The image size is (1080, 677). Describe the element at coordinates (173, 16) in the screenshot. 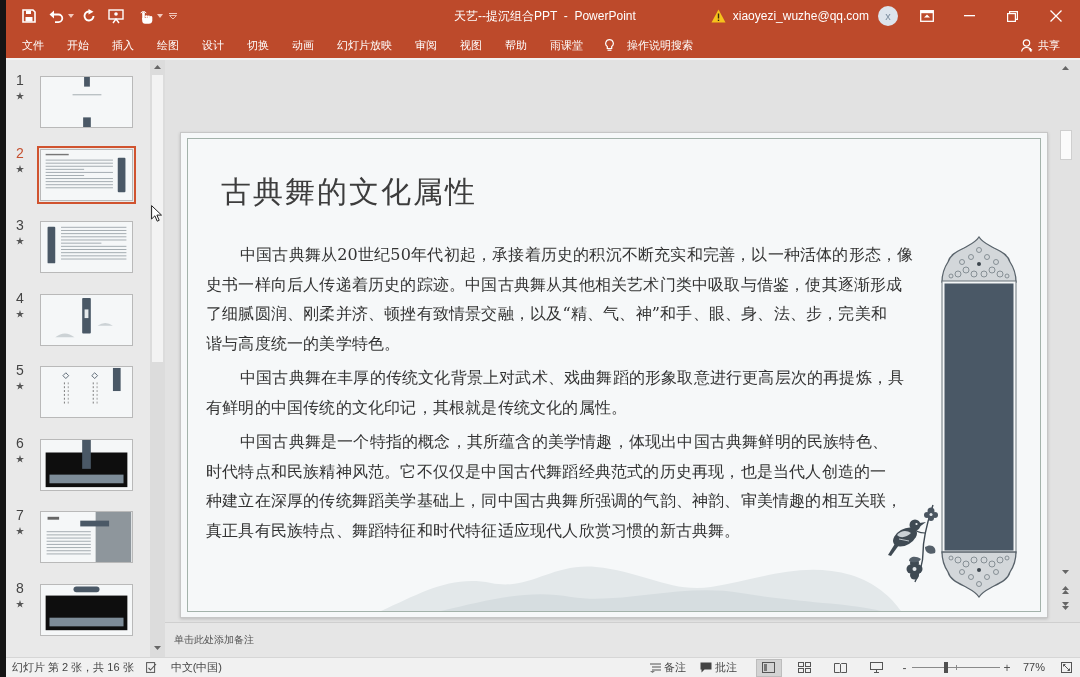

I see `customize-toolbar-icon` at that location.